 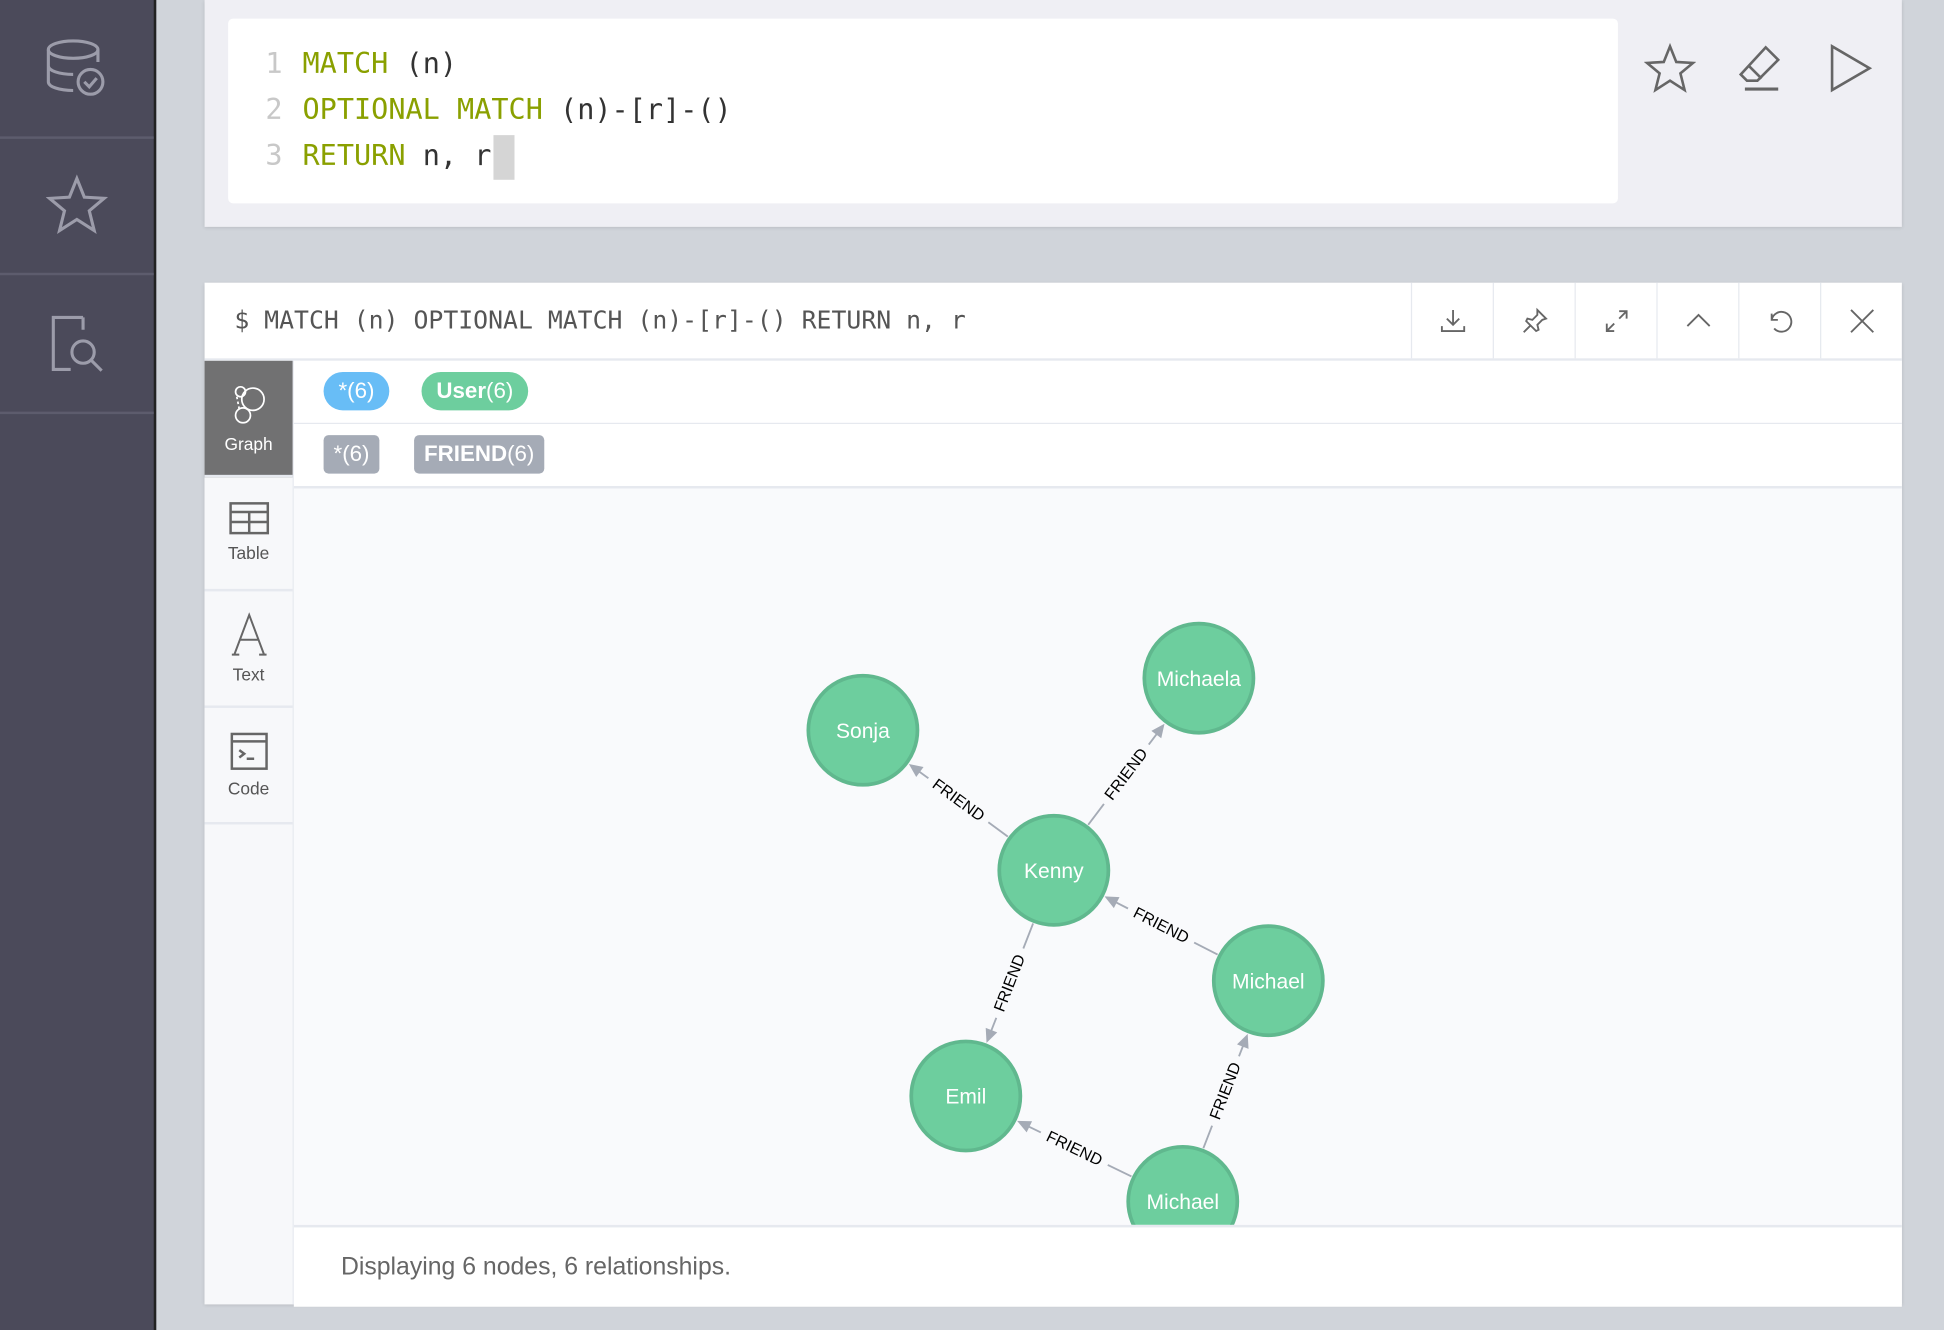 I want to click on node-kenny: Kenny, so click(x=1054, y=870).